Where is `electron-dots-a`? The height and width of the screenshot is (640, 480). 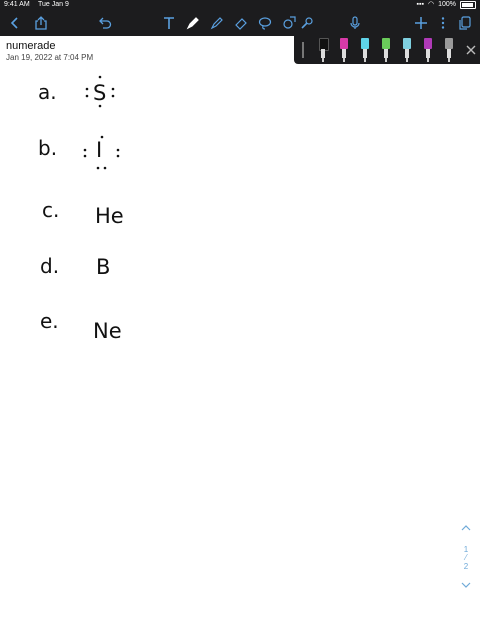 electron-dots-a is located at coordinates (100, 91).